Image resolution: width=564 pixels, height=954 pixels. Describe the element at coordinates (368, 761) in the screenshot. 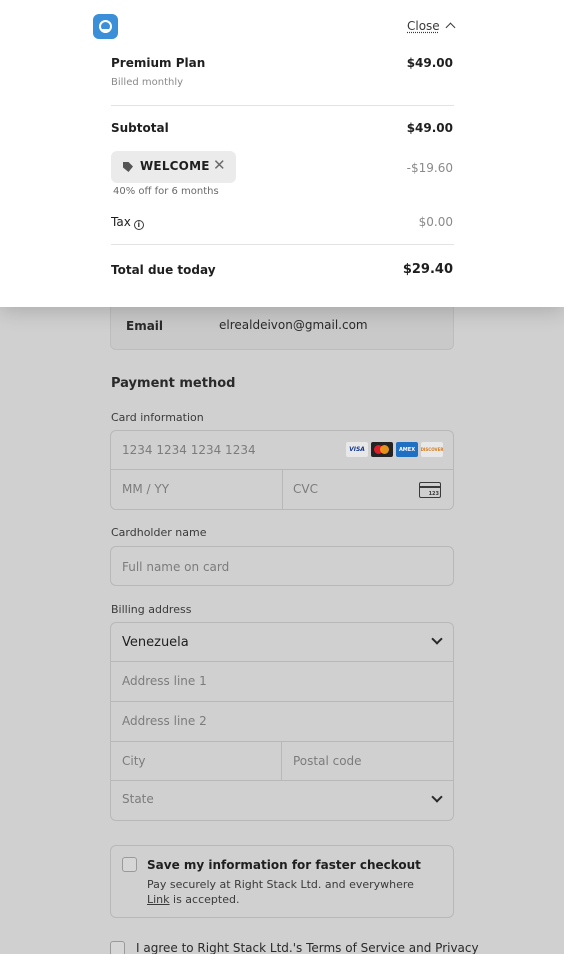

I see `postal-code-input: Postal code` at that location.